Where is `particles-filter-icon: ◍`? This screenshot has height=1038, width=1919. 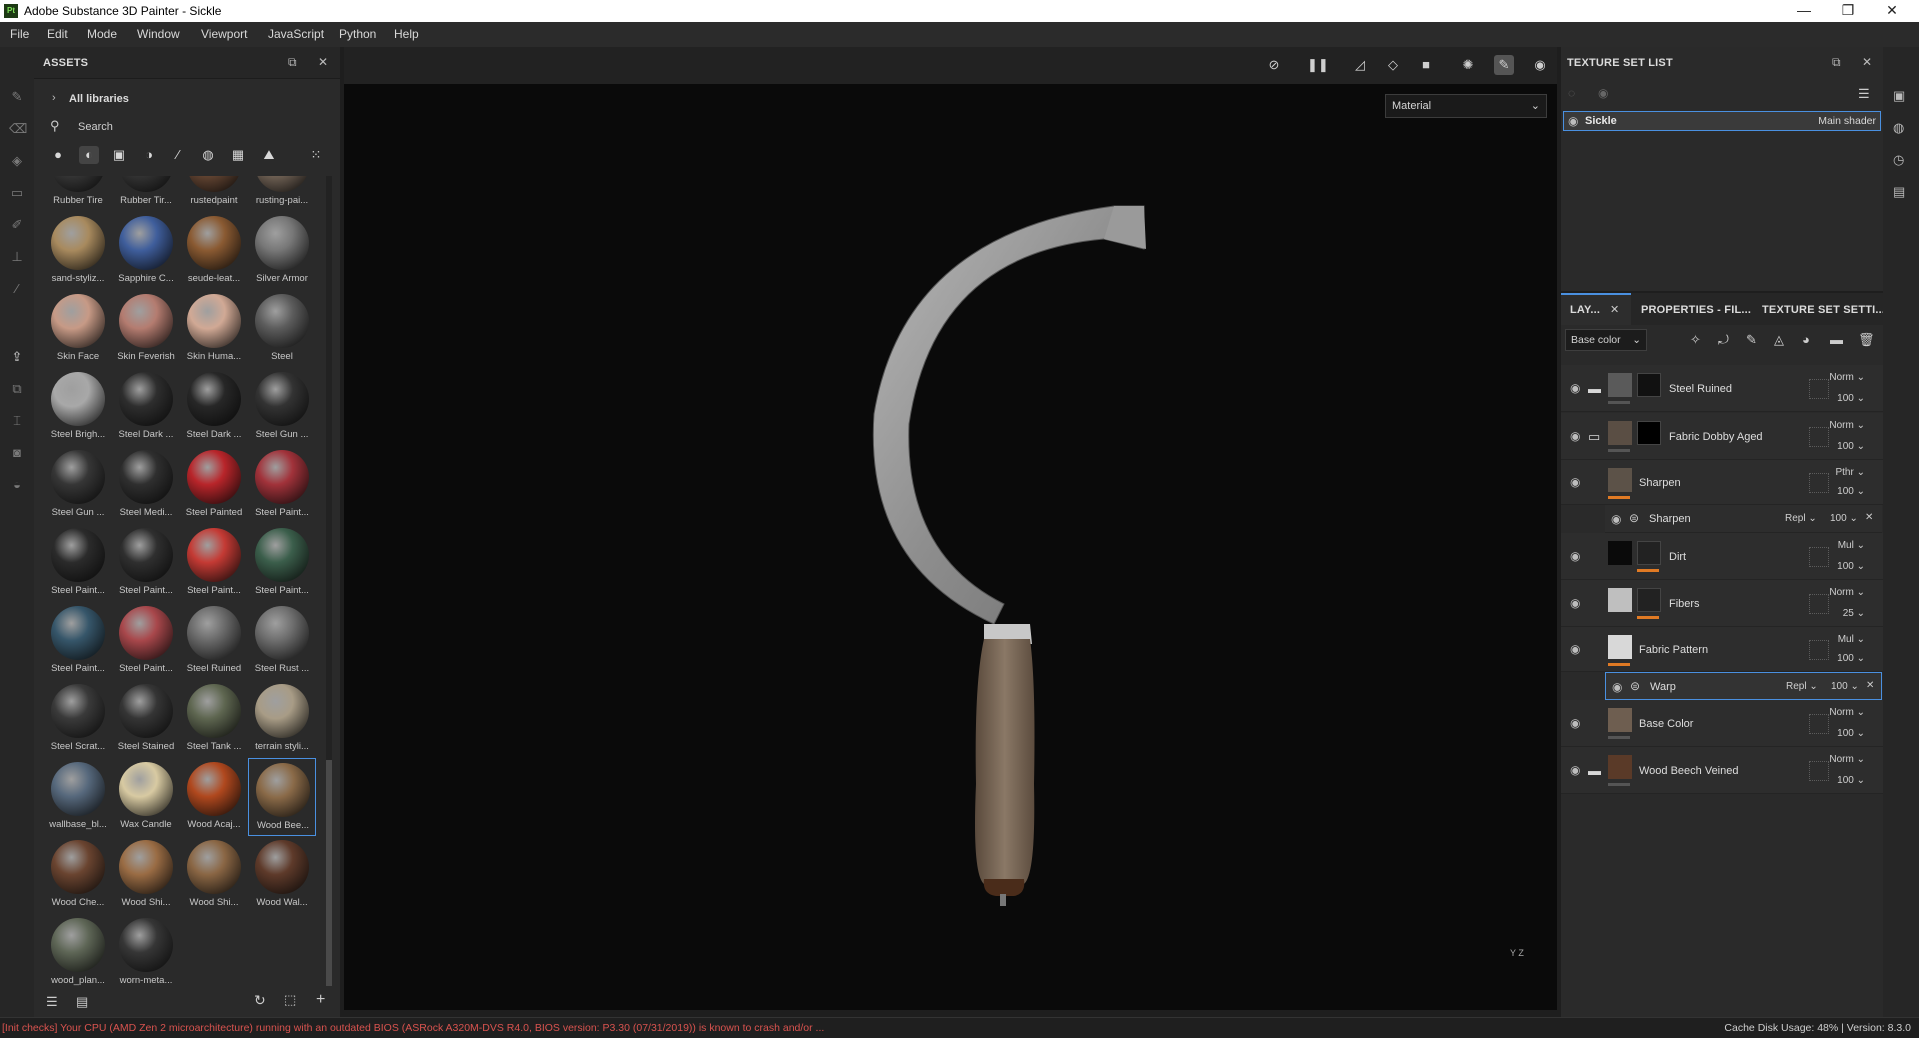
particles-filter-icon: ◍ is located at coordinates (208, 155).